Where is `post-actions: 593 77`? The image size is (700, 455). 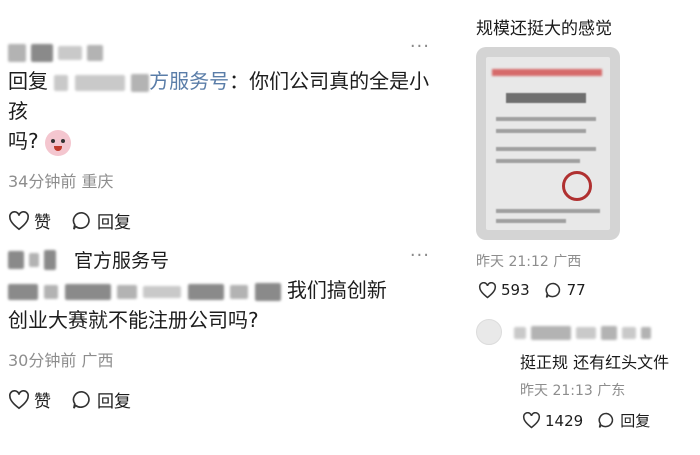 post-actions: 593 77 is located at coordinates (539, 290).